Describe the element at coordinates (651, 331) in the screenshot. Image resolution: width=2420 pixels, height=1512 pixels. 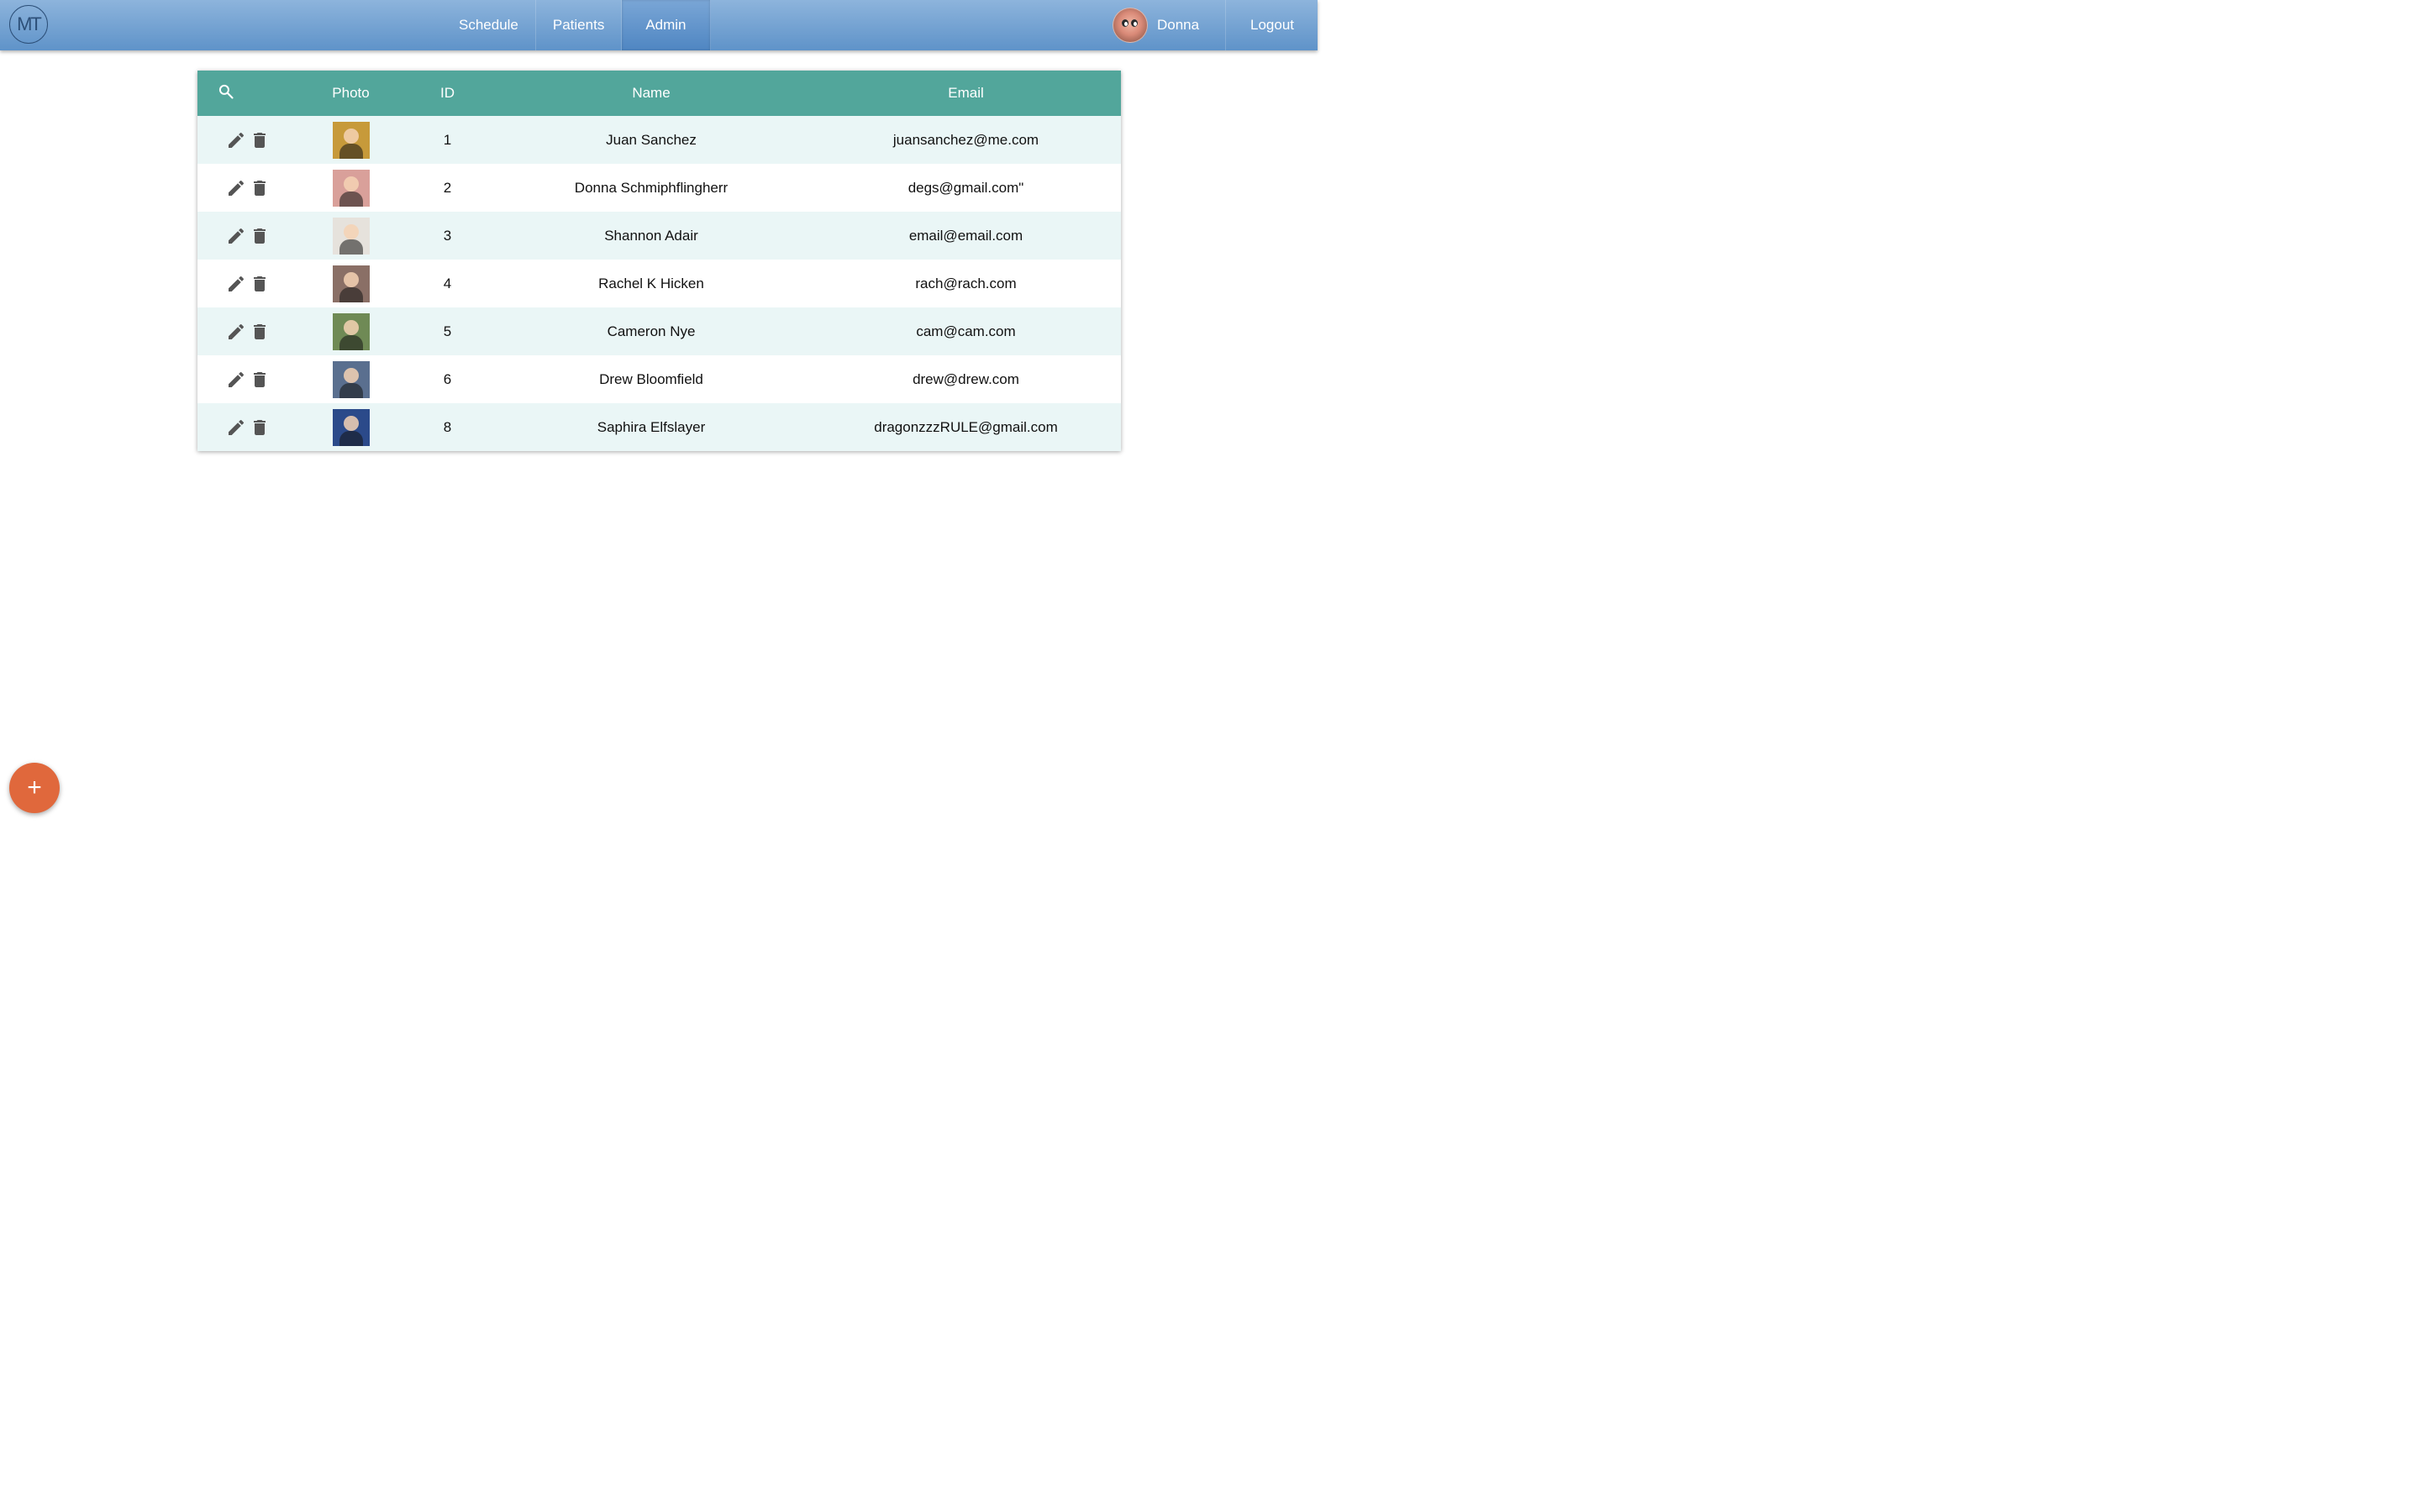
I see `row-name: Cameron Nye` at that location.